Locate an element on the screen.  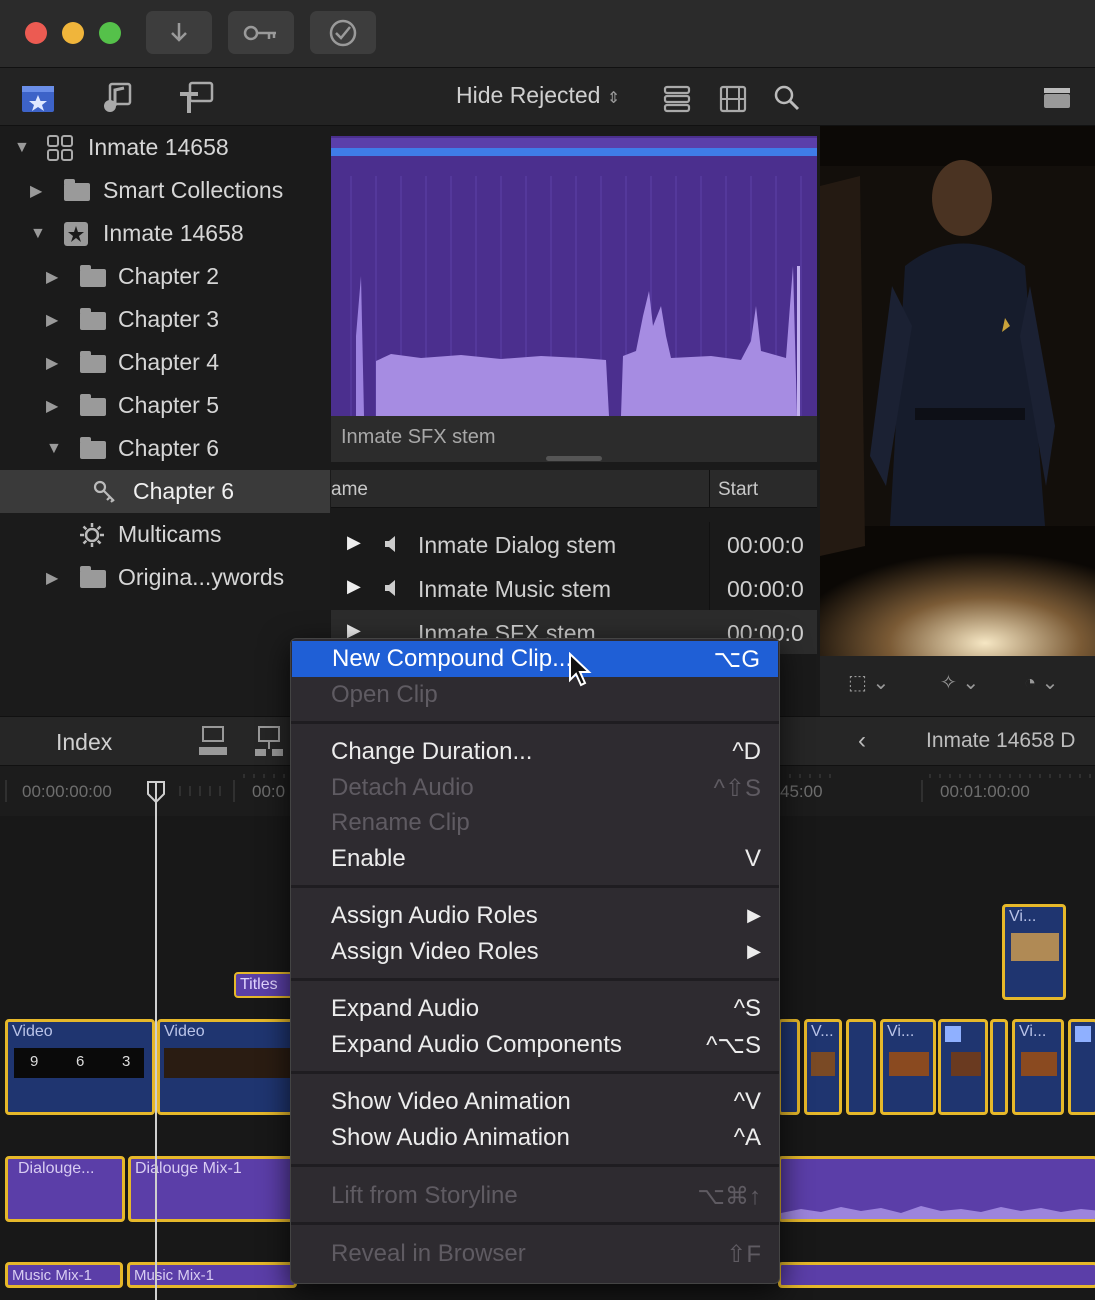
dialog-audio-clip is located at coordinates (936, 1189).